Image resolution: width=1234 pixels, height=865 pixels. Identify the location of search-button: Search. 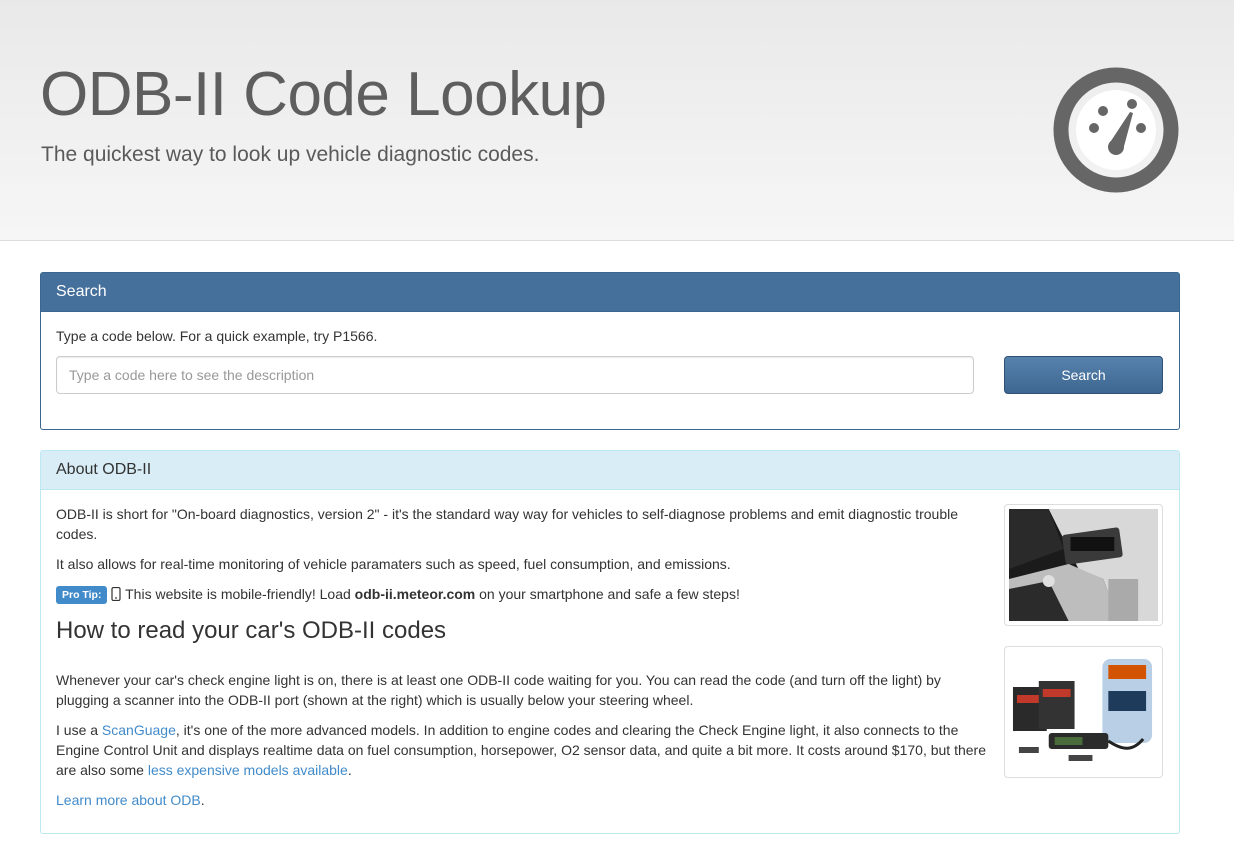
(1083, 375).